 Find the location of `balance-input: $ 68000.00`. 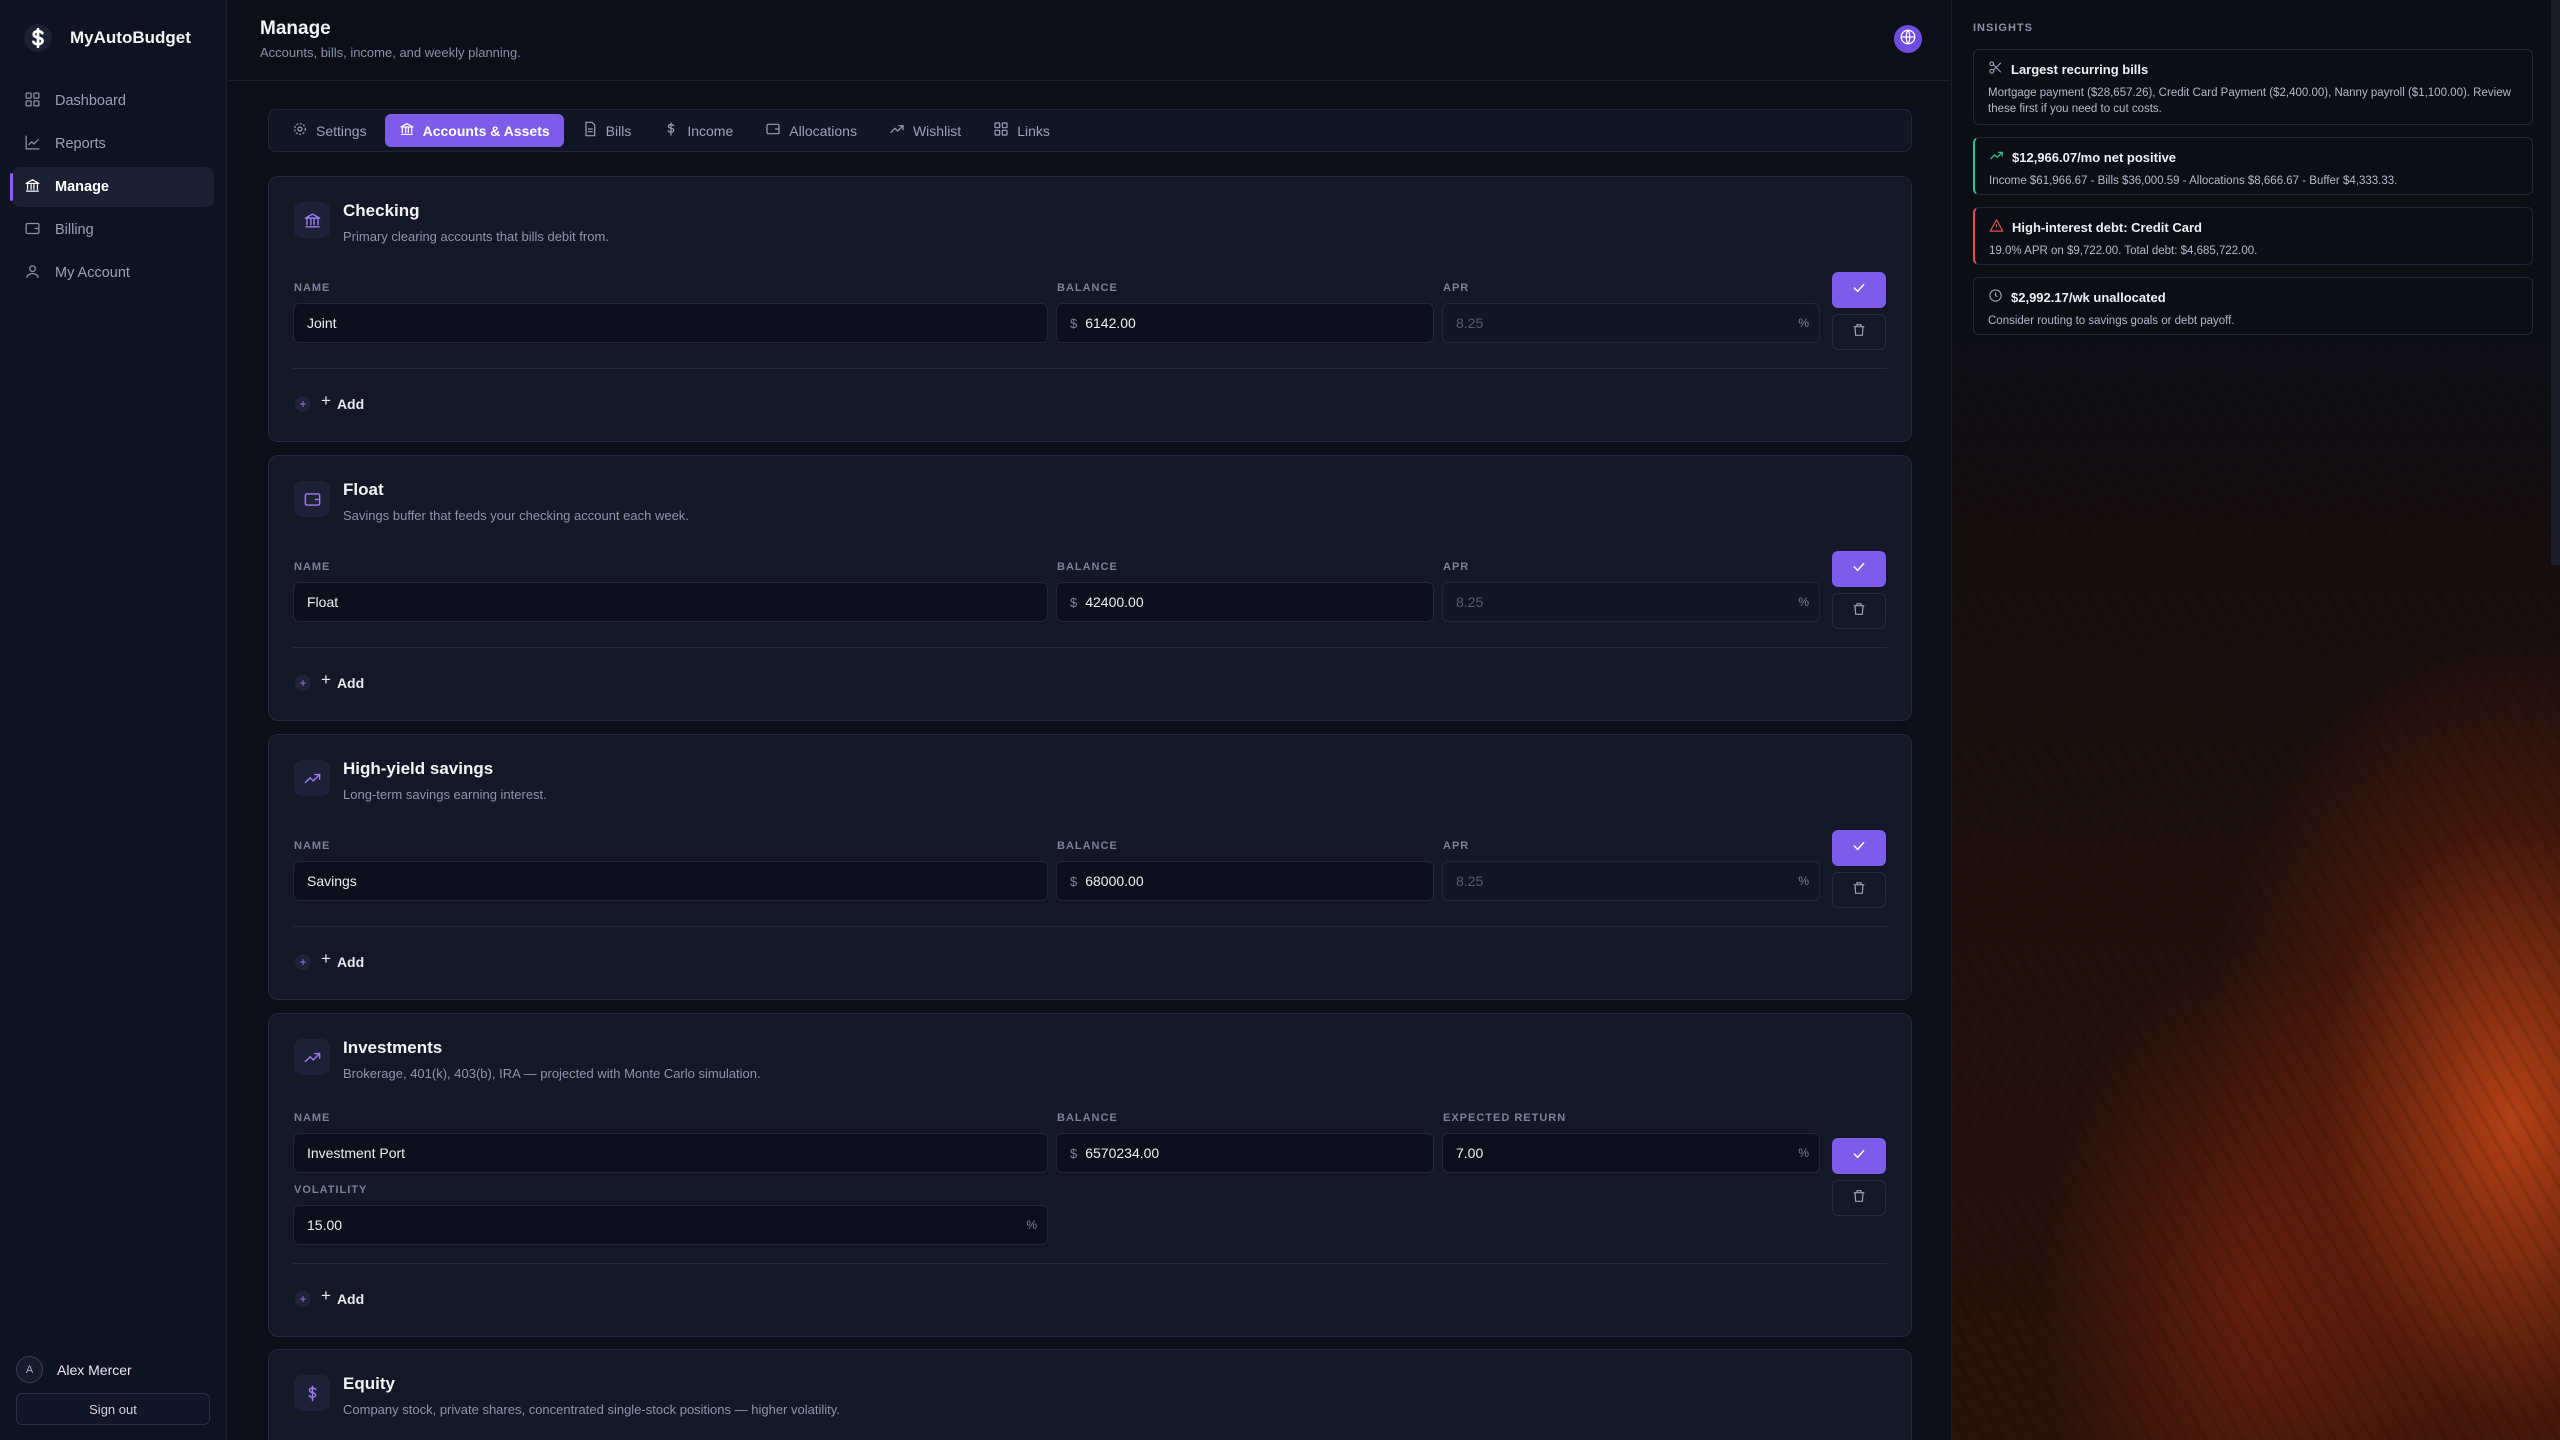

balance-input: $ 68000.00 is located at coordinates (1245, 881).